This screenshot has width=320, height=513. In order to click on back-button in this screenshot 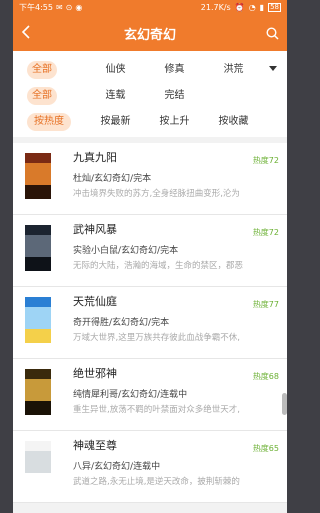, I will do `click(31, 33)`.